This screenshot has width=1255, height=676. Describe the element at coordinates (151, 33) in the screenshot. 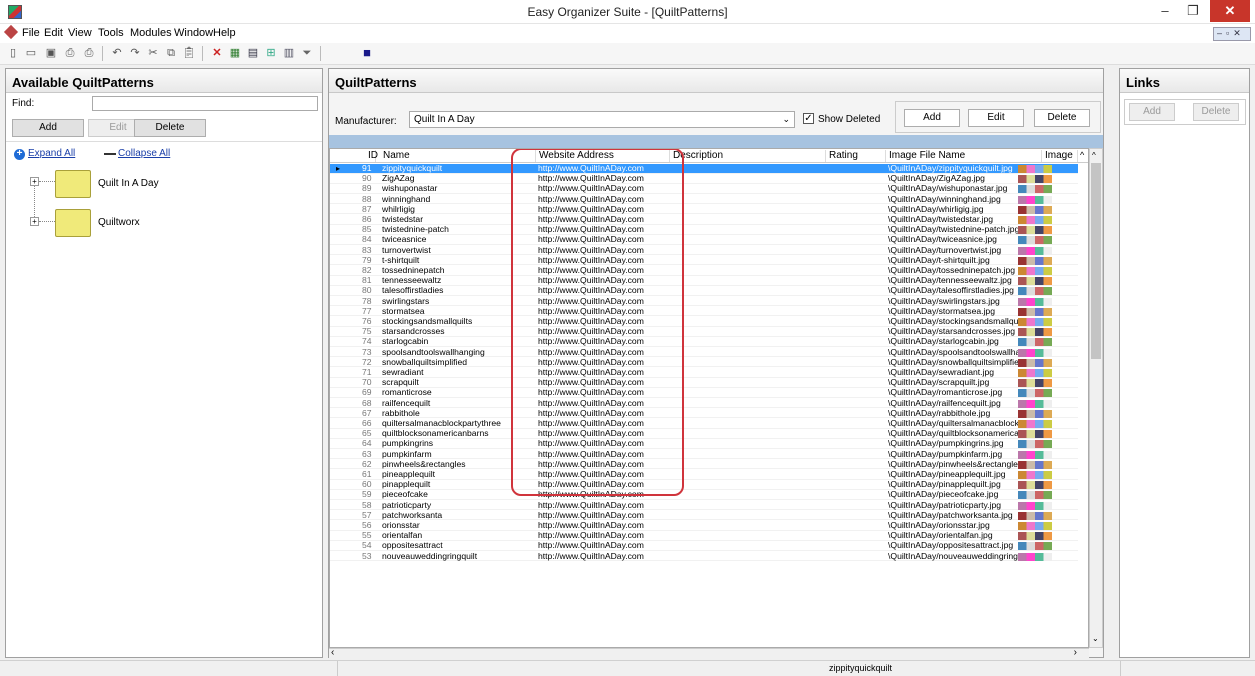

I see `menu-modules: Modules` at that location.